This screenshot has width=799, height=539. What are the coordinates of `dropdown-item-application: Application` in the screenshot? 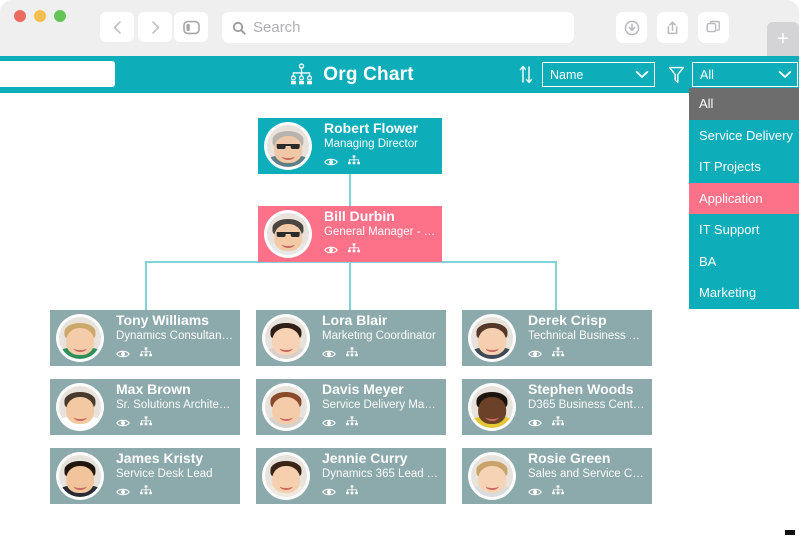 It's located at (744, 198).